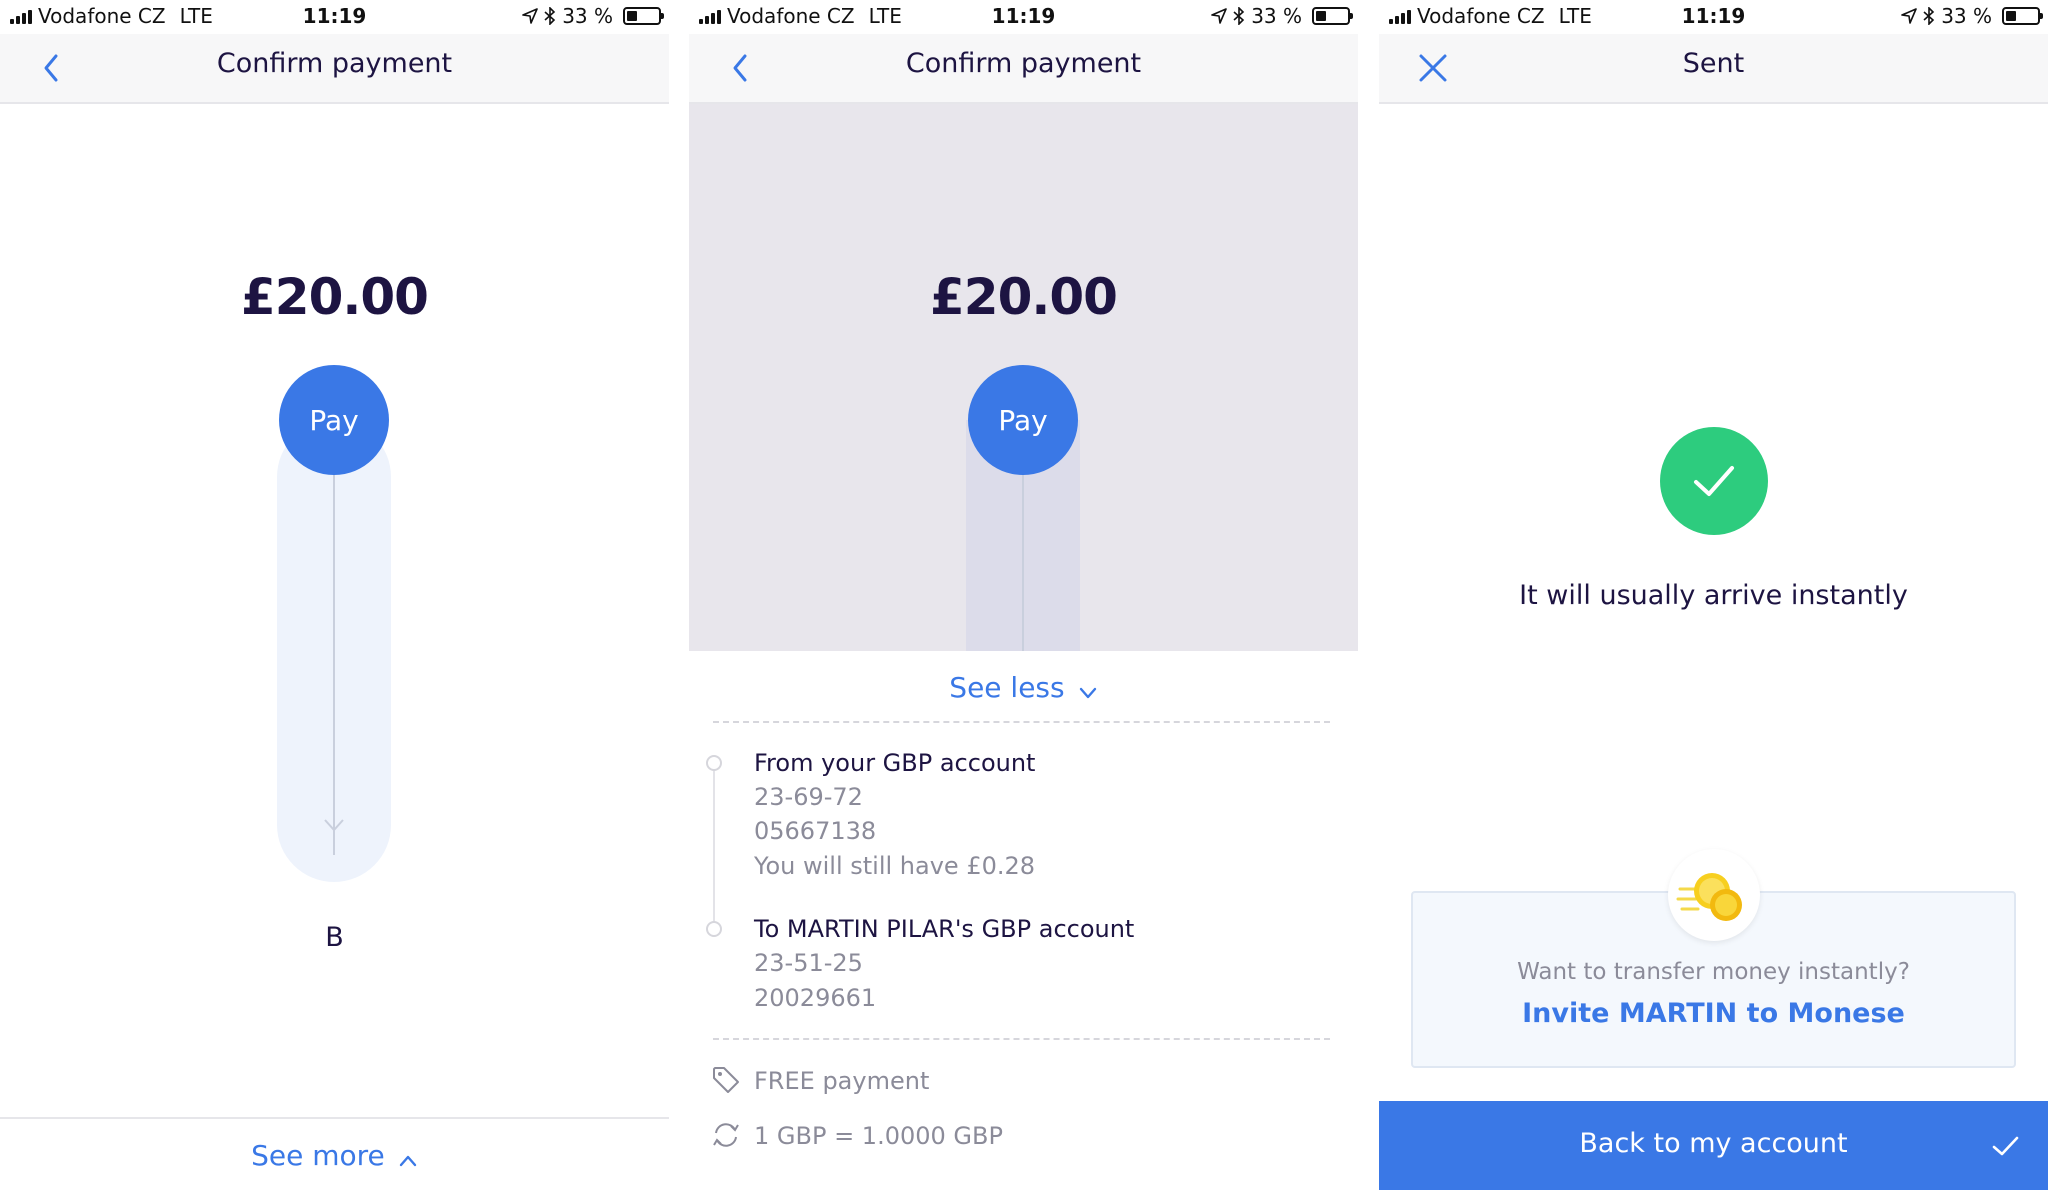  I want to click on swipe-track-line, so click(334, 652).